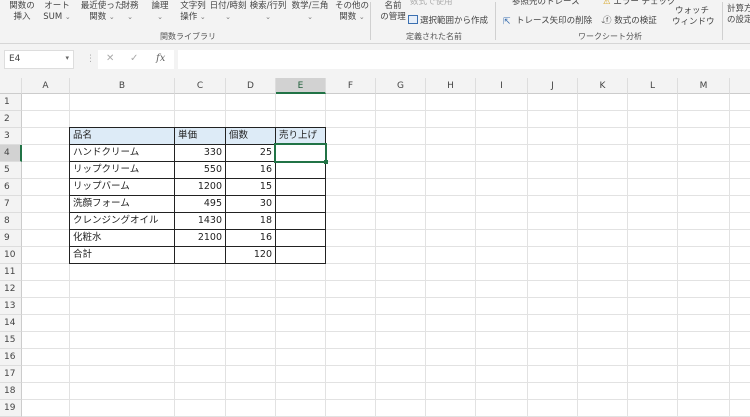 Image resolution: width=750 pixels, height=417 pixels. I want to click on cancel-icon: ✕, so click(110, 58).